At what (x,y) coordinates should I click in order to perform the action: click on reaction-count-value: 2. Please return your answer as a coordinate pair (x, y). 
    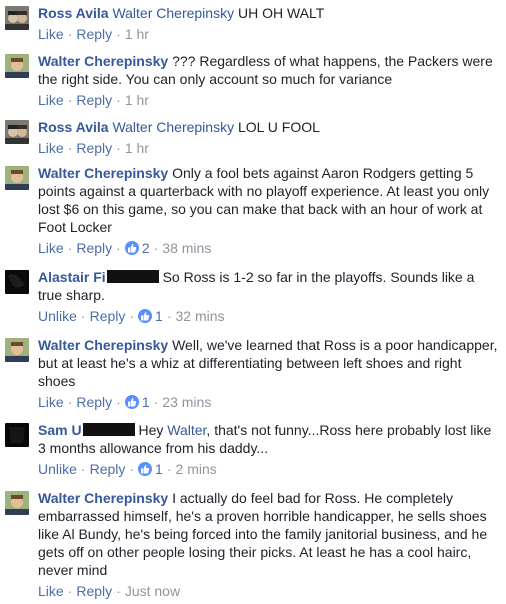
    Looking at the image, I should click on (145, 248).